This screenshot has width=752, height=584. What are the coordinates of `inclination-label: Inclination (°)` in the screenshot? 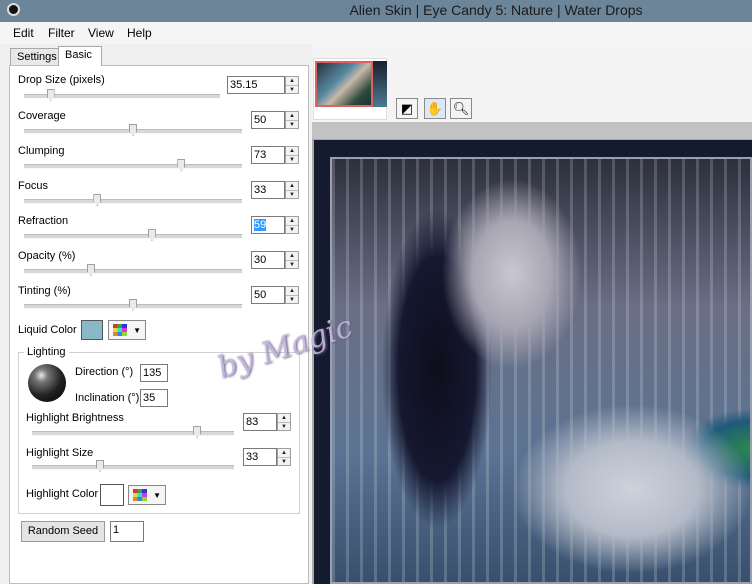 It's located at (107, 398).